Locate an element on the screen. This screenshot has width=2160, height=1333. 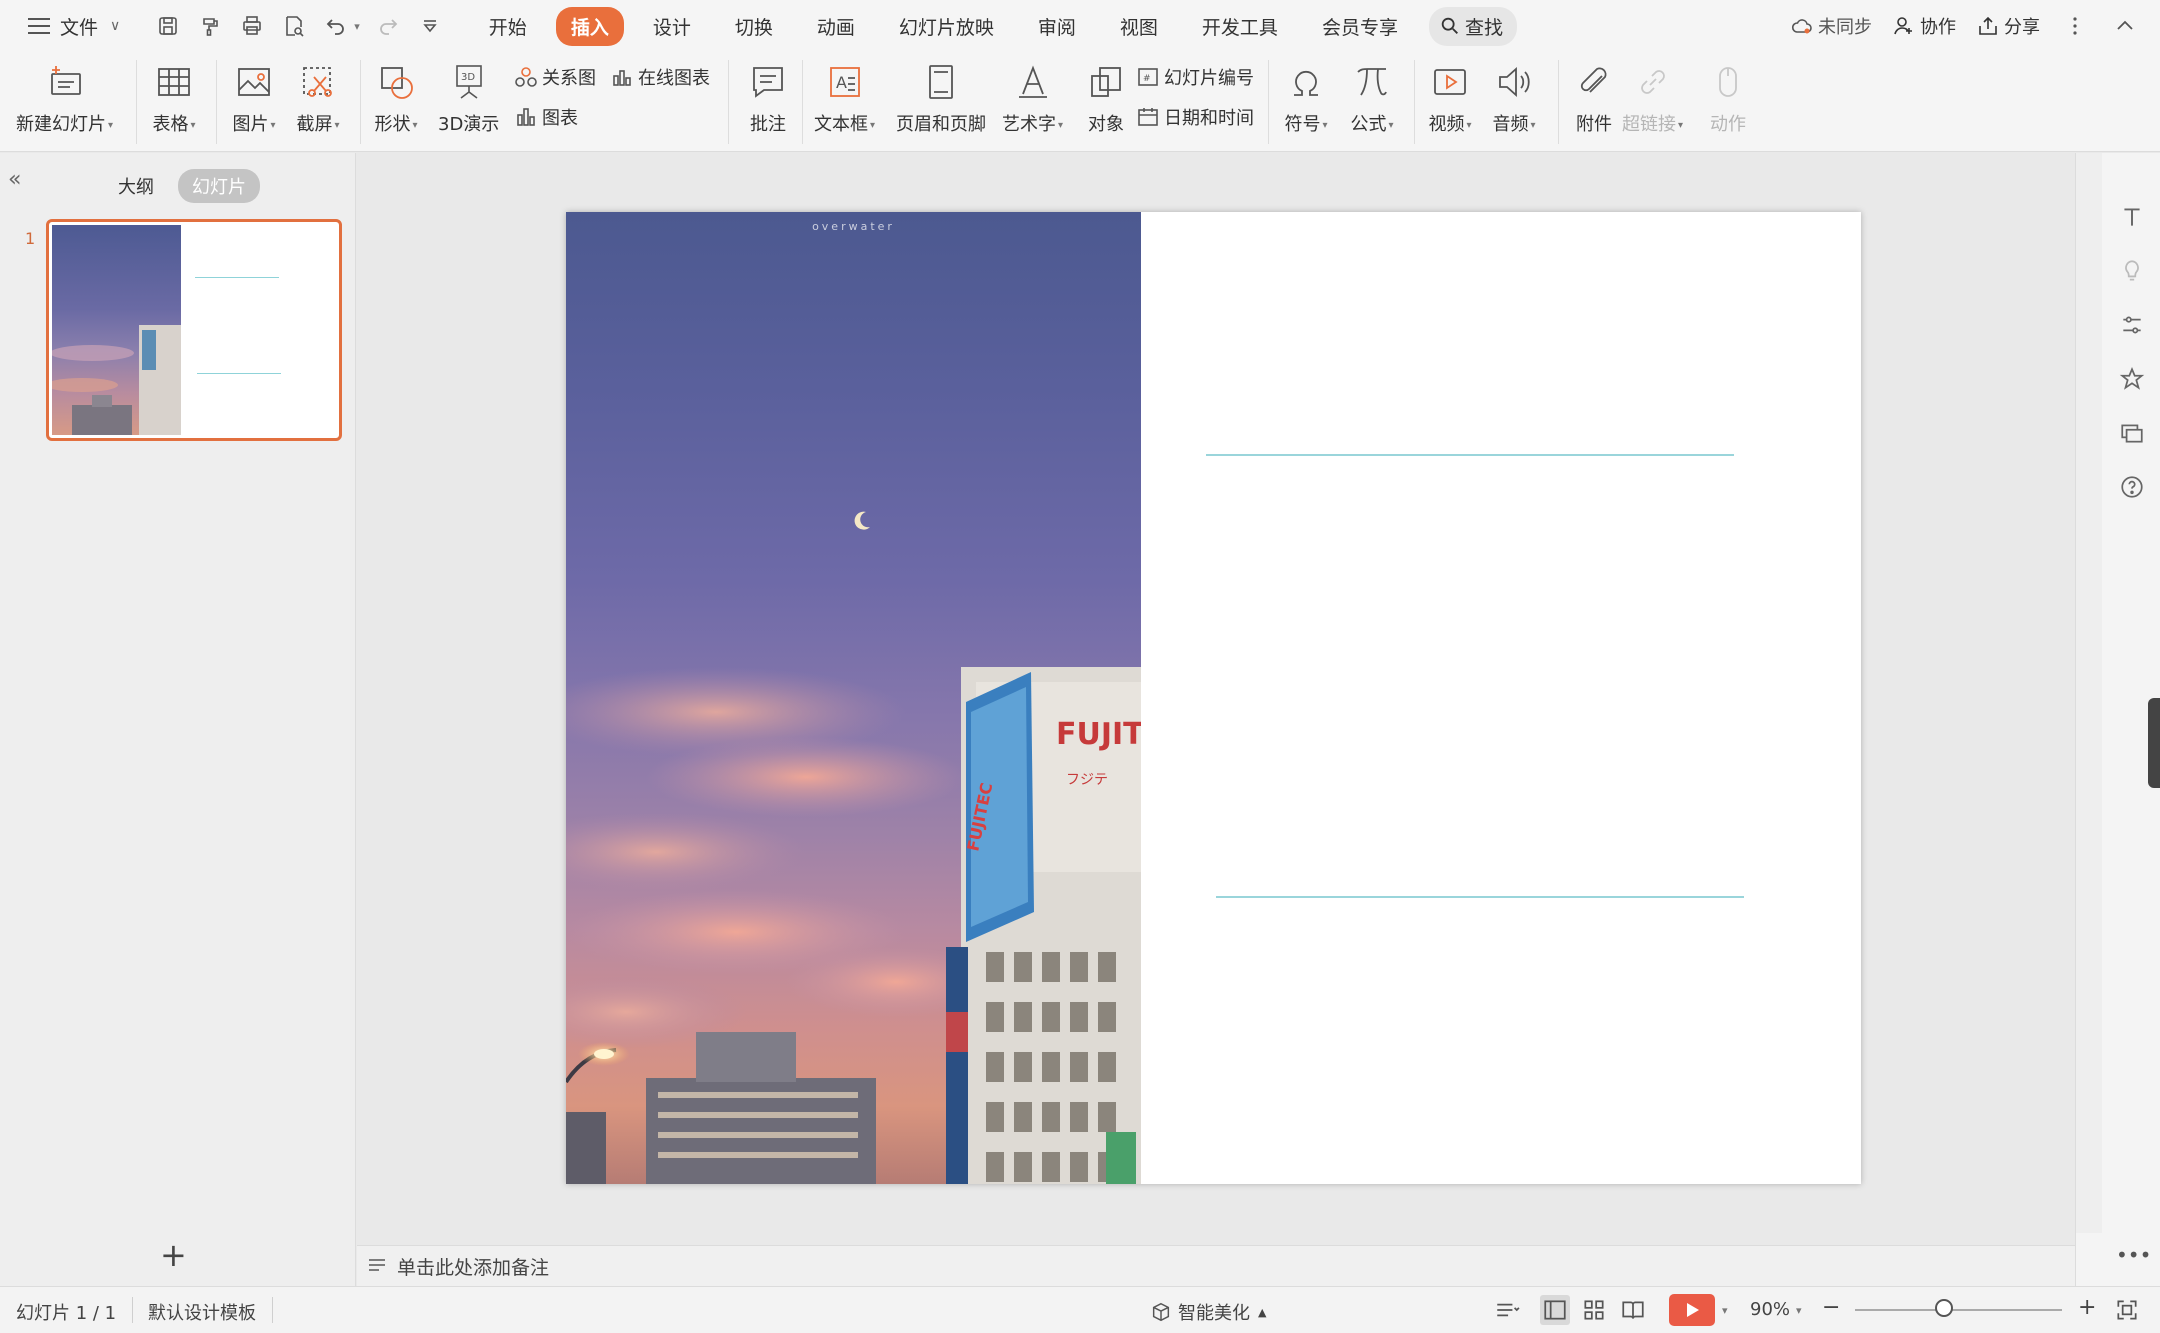
more-horizontal-icon: ••• is located at coordinates (2133, 1255).